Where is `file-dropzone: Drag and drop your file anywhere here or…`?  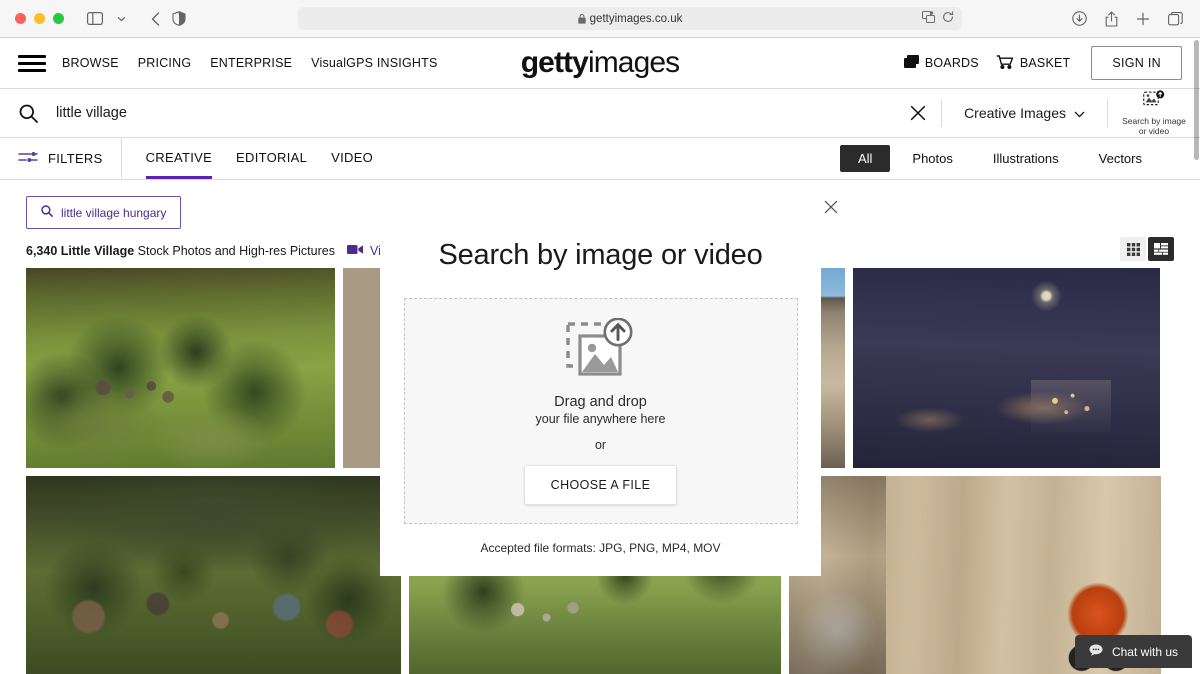 file-dropzone: Drag and drop your file anywhere here or… is located at coordinates (600, 411).